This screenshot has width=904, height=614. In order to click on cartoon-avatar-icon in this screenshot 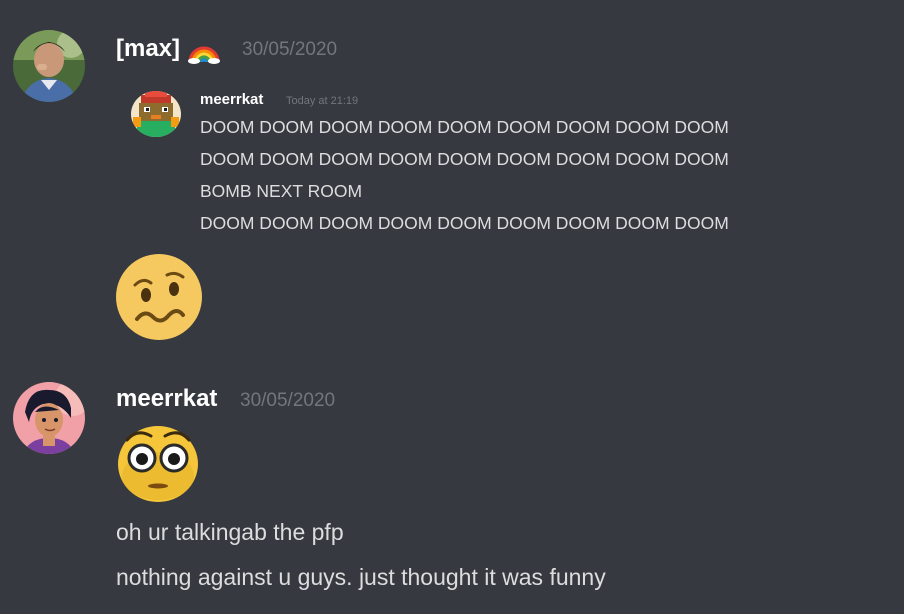, I will do `click(49, 418)`.